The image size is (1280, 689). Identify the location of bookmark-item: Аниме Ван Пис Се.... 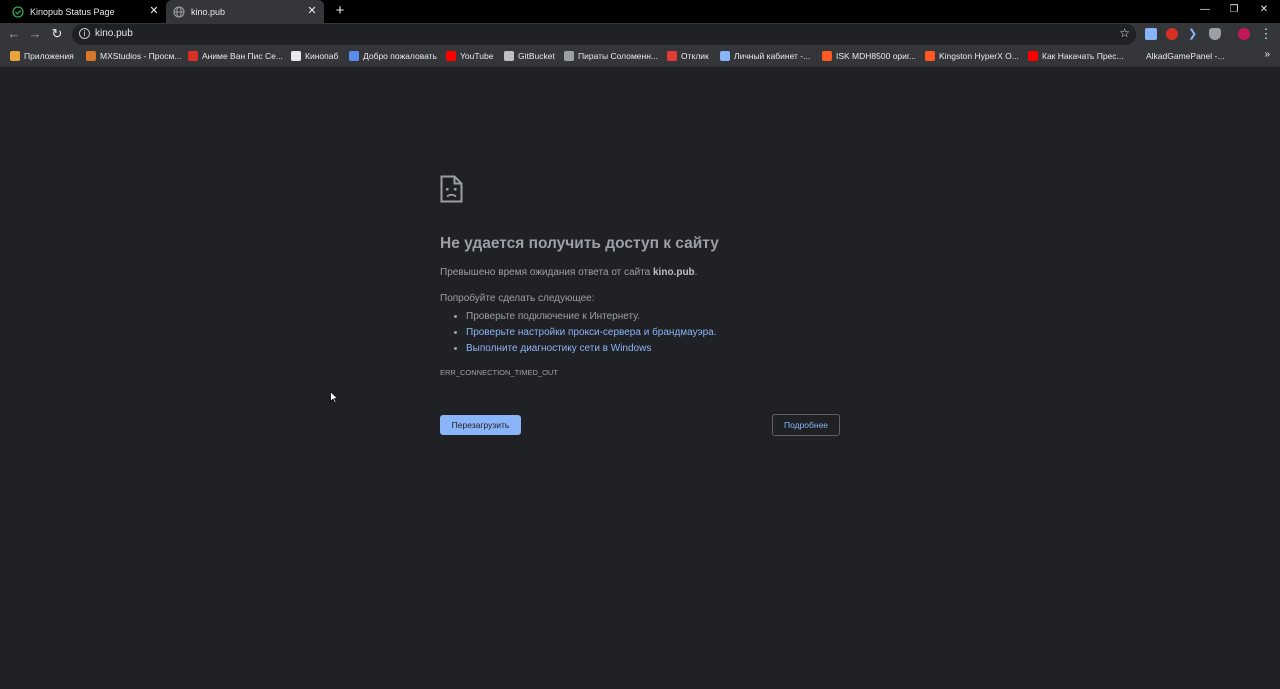
(235, 56).